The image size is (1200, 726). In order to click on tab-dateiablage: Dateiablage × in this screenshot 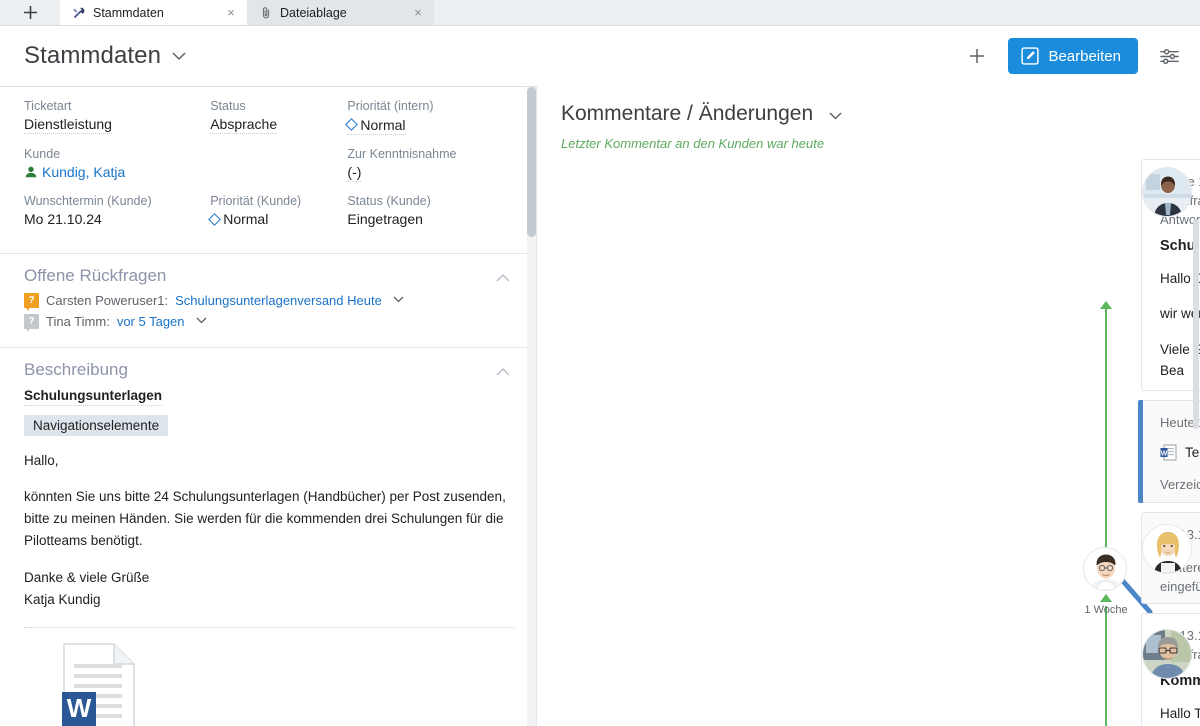, I will do `click(340, 12)`.